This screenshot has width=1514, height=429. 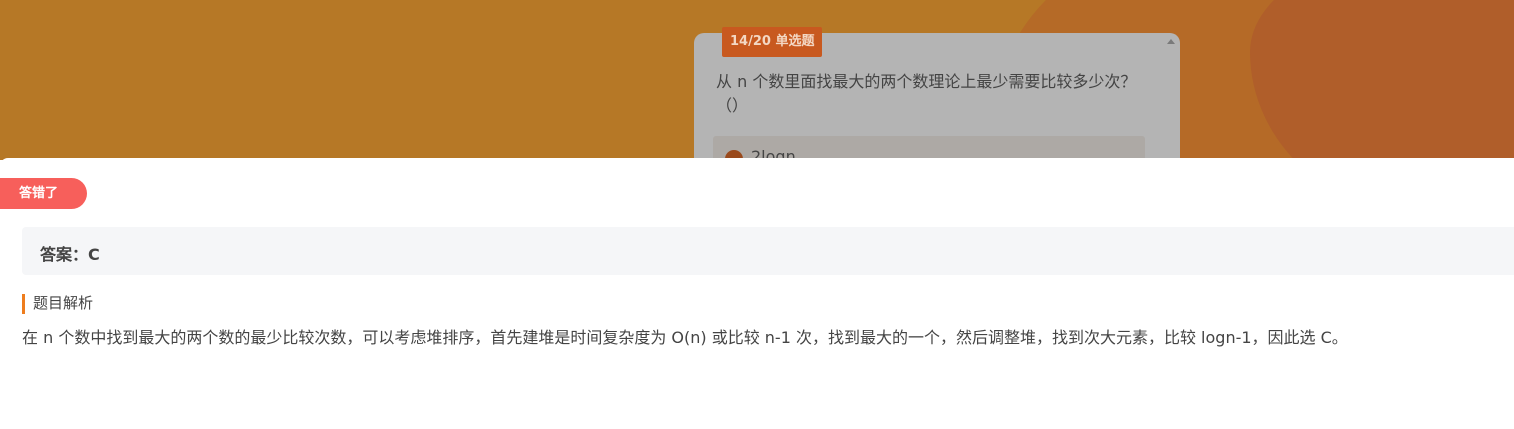 What do you see at coordinates (43, 193) in the screenshot?
I see `wrong-status-badge: 答错了` at bounding box center [43, 193].